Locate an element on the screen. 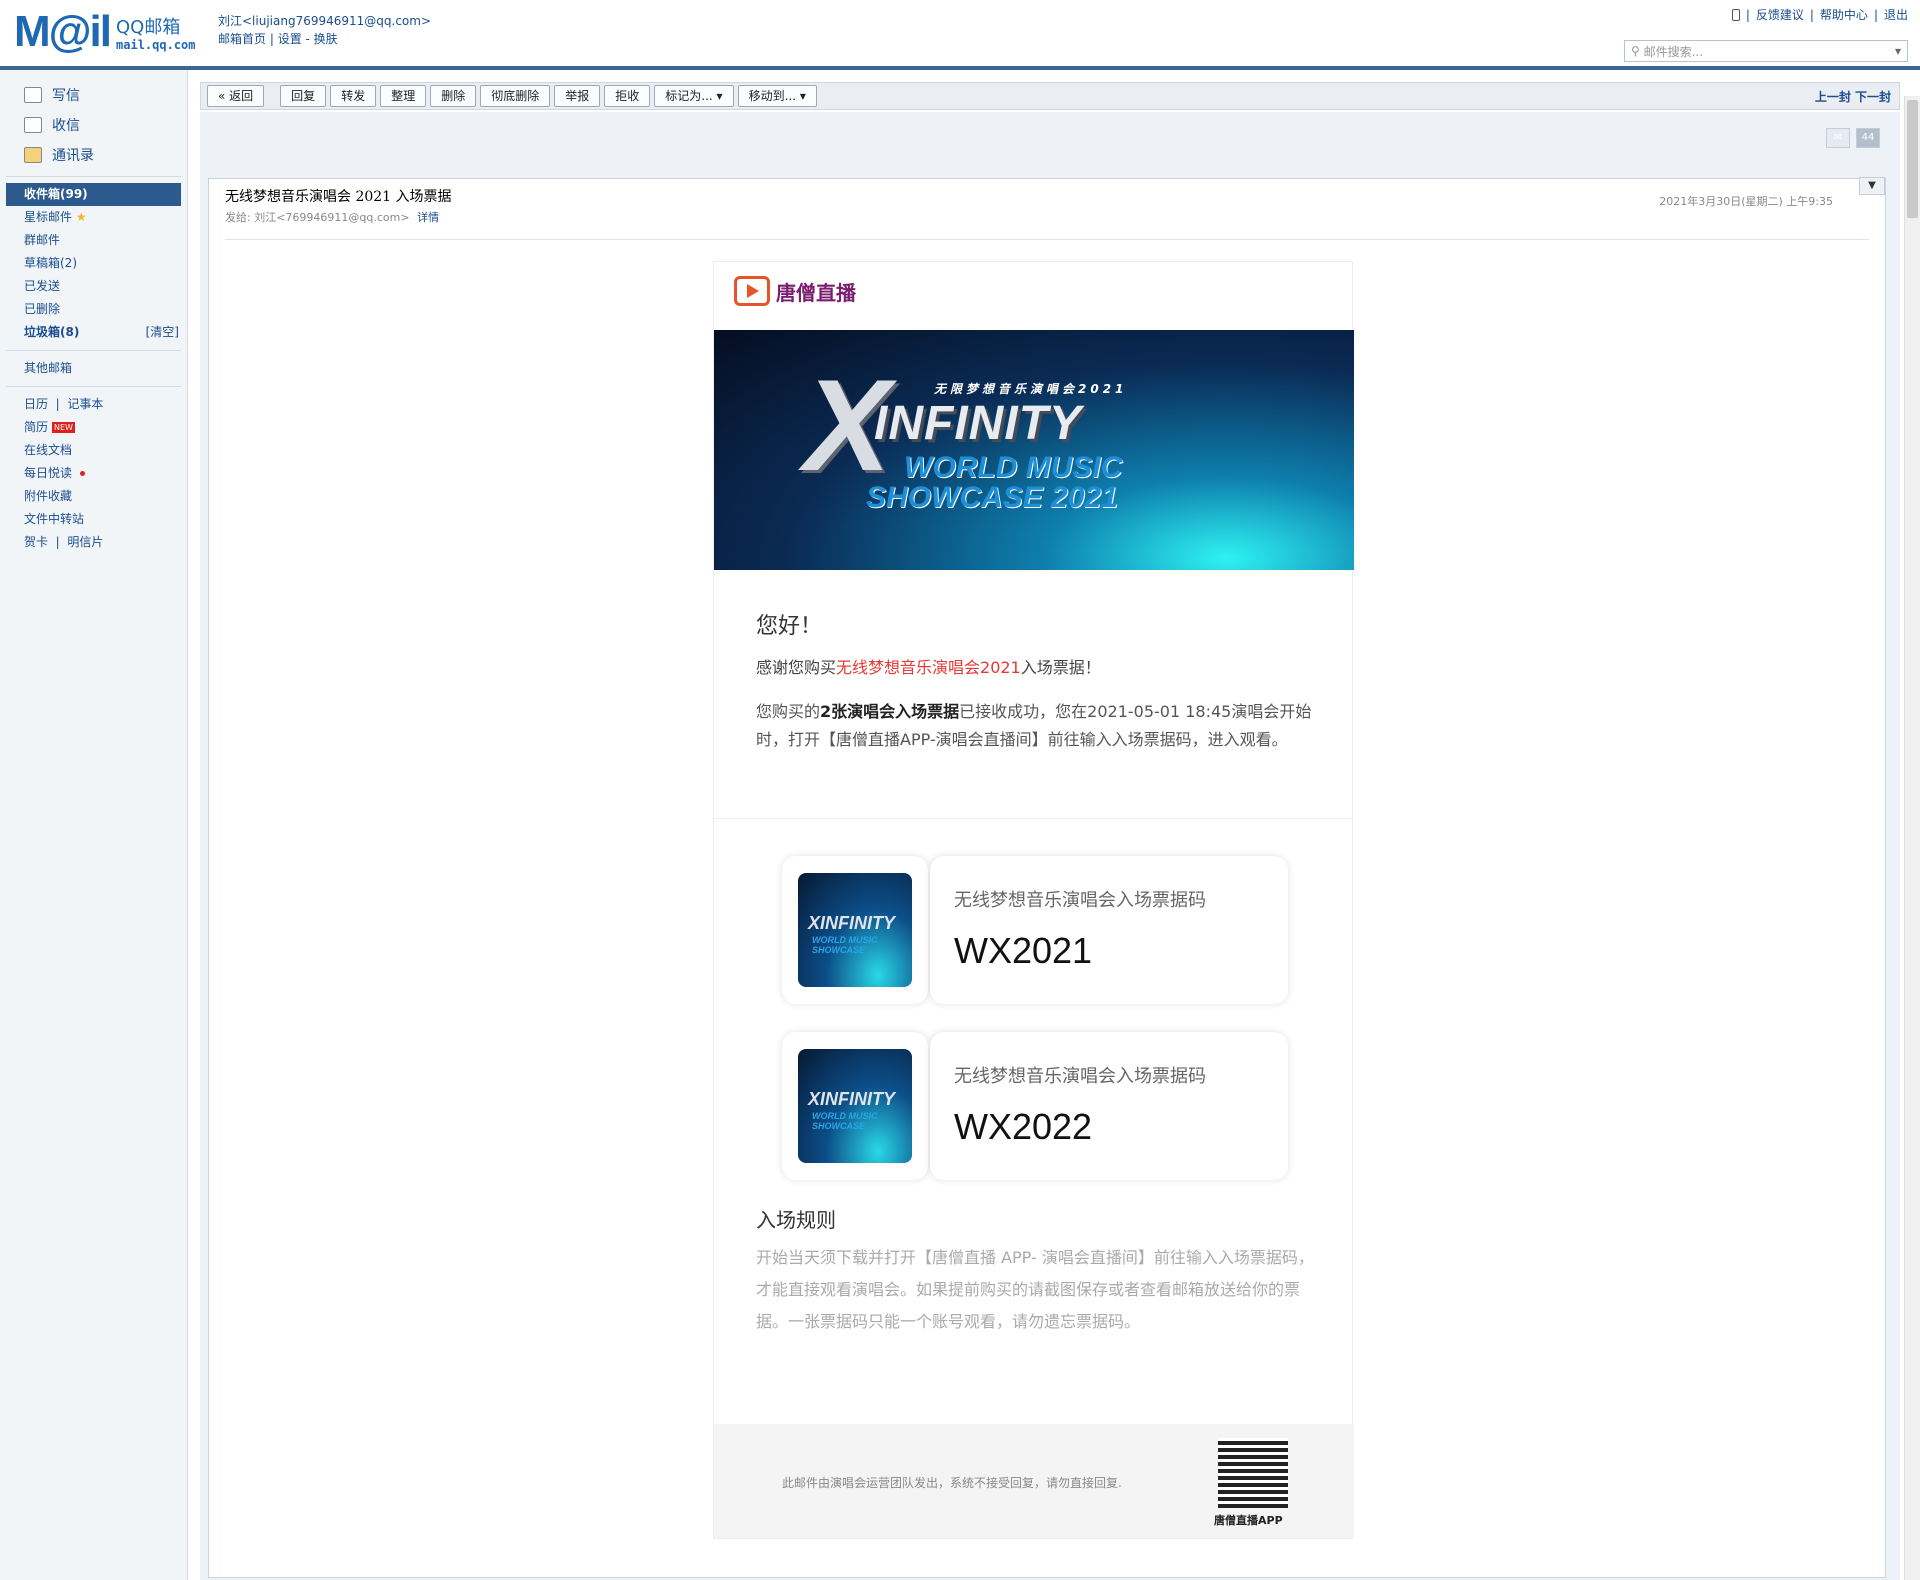  empty-junk-link: [清空] is located at coordinates (166, 332).